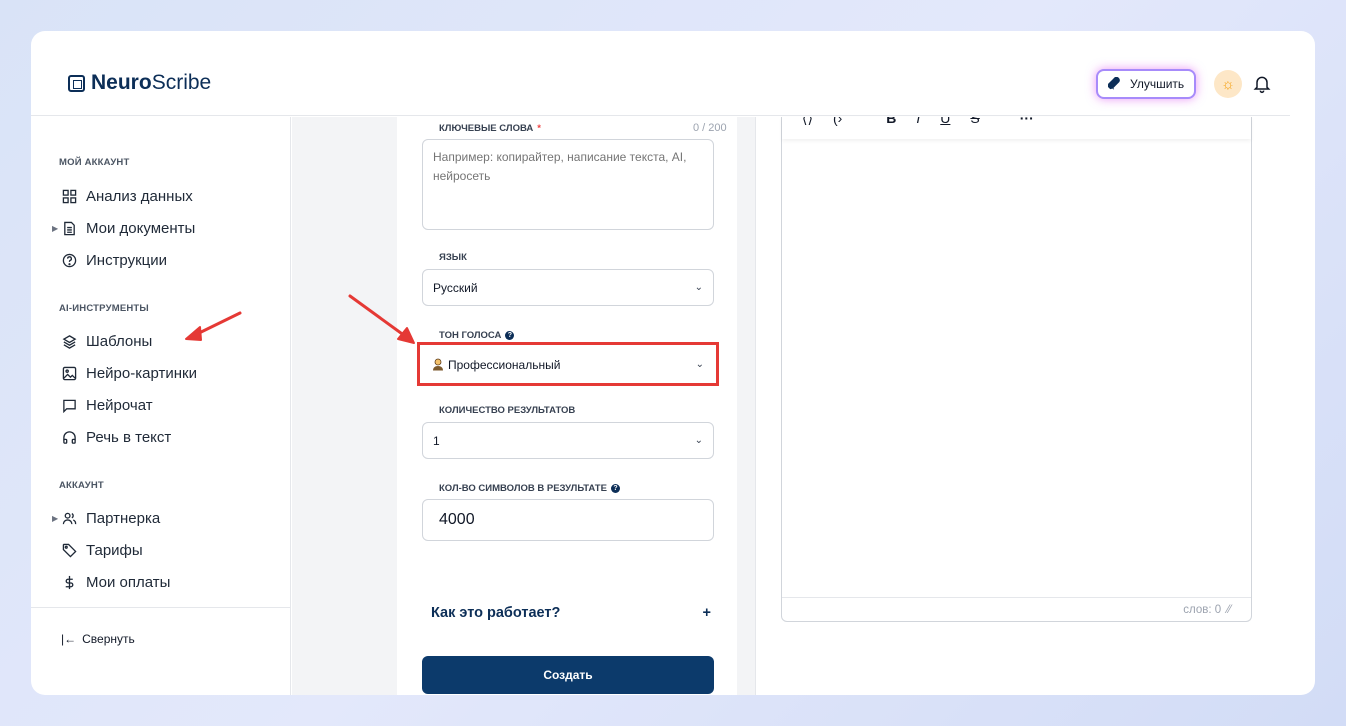  What do you see at coordinates (300, 319) in the screenshot?
I see `annotation-arrows` at bounding box center [300, 319].